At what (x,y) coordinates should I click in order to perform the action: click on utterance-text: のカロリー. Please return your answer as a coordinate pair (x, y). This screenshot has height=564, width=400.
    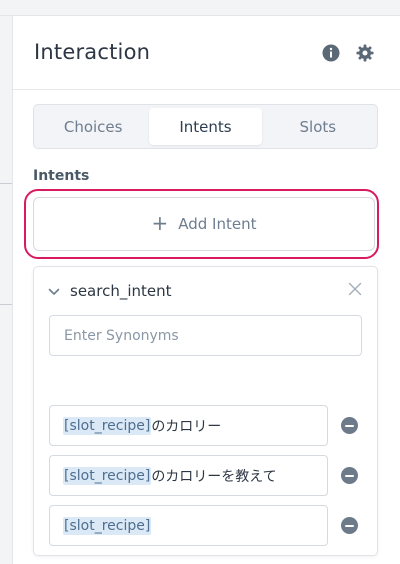
    Looking at the image, I should click on (186, 426).